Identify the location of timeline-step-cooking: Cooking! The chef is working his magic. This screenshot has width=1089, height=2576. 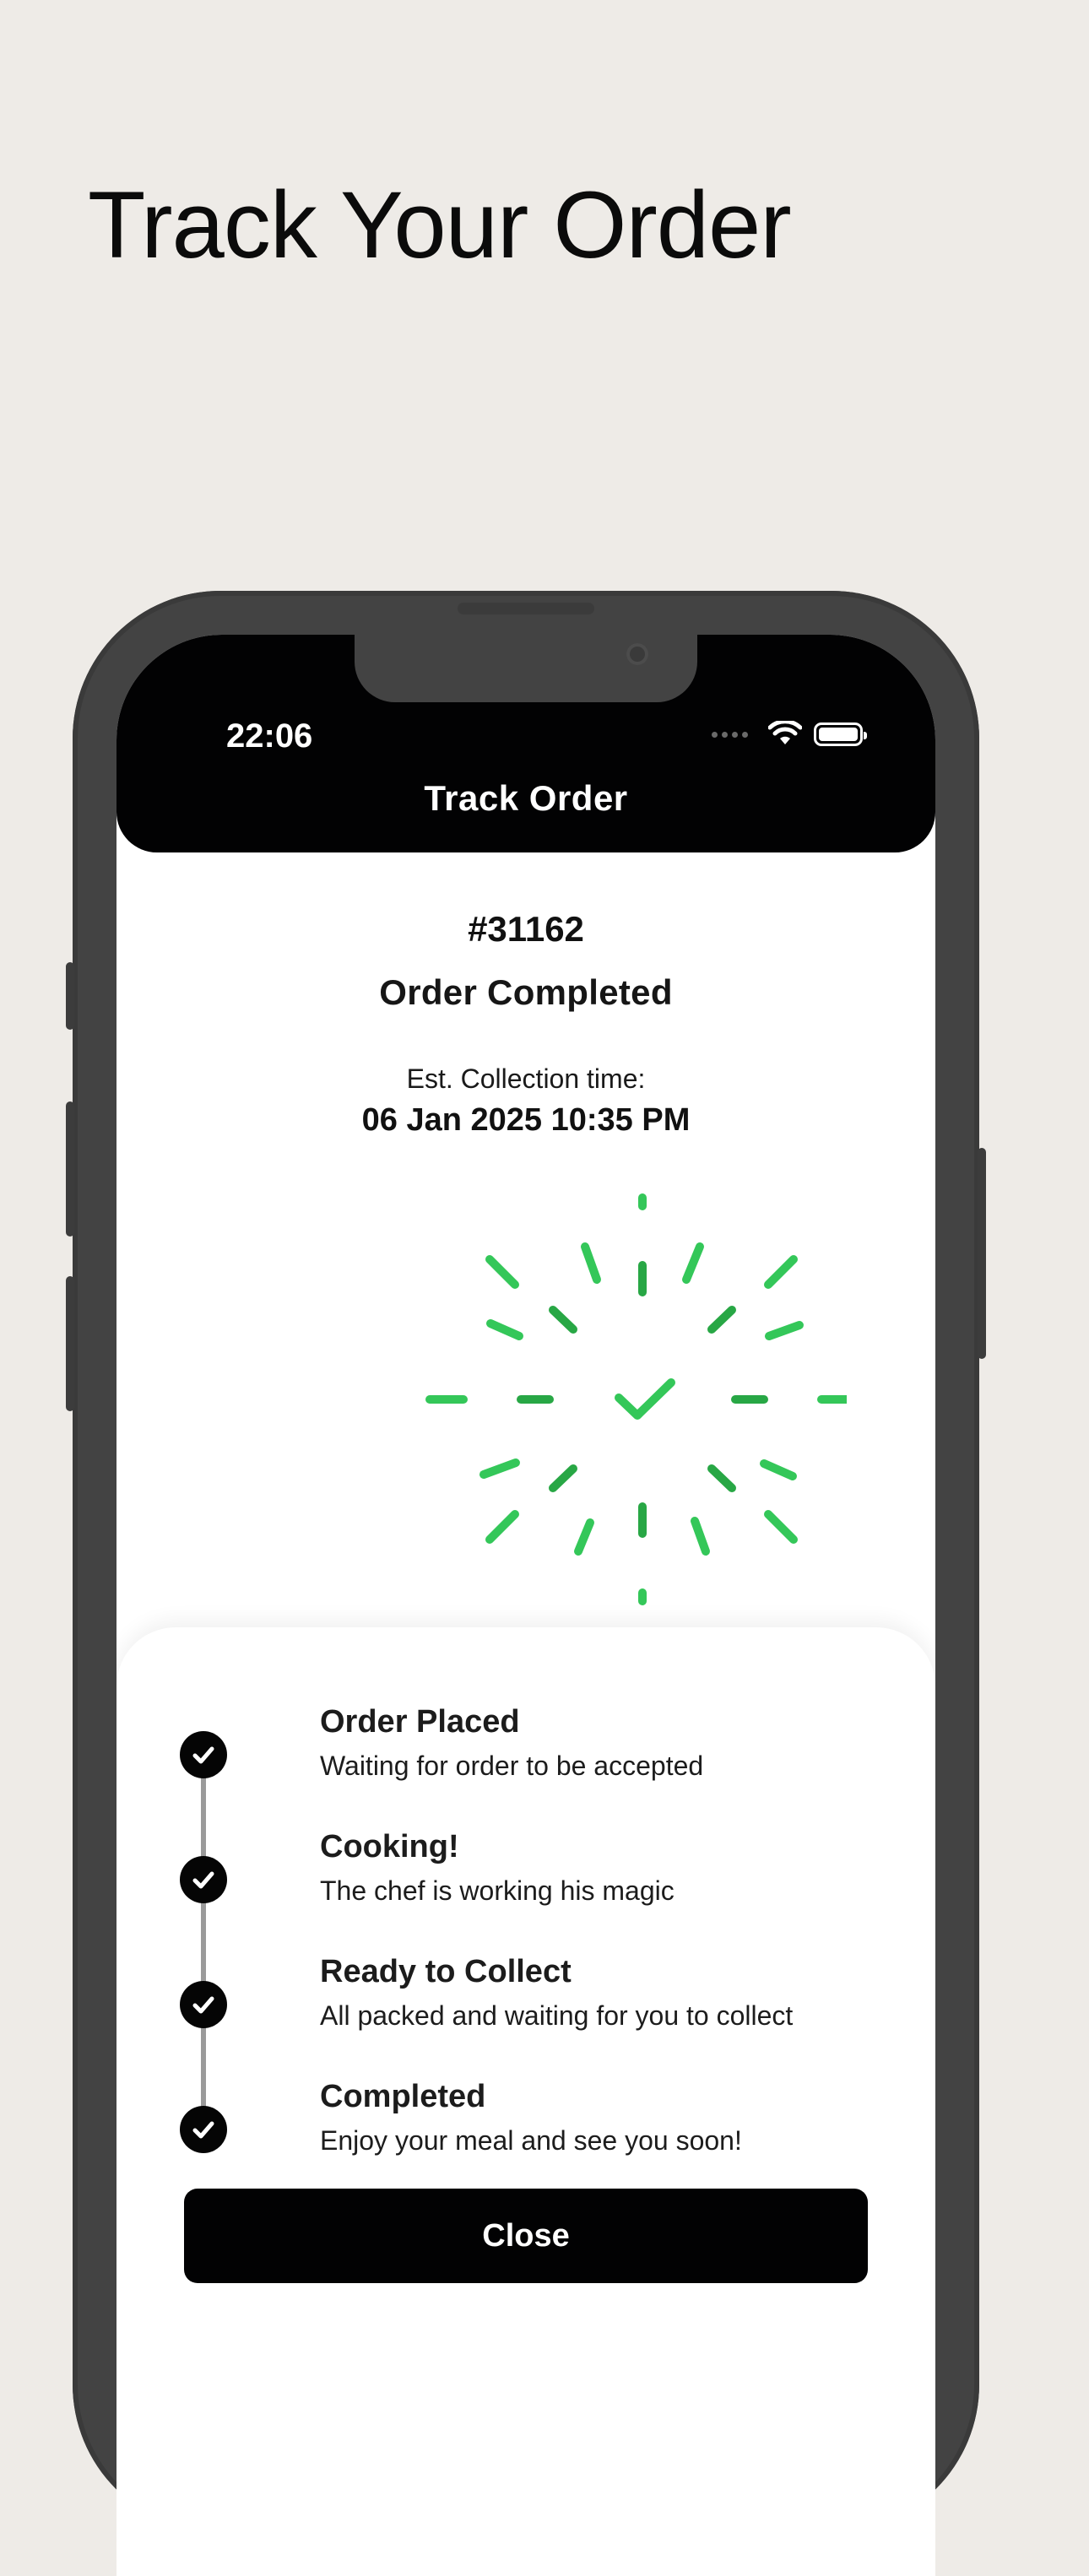
(543, 1879).